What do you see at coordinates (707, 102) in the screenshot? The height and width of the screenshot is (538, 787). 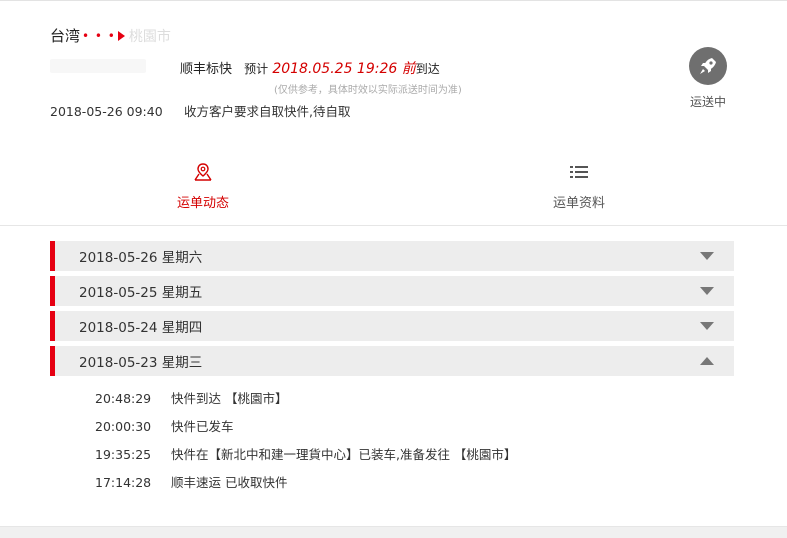 I see `status-label: 运送中` at bounding box center [707, 102].